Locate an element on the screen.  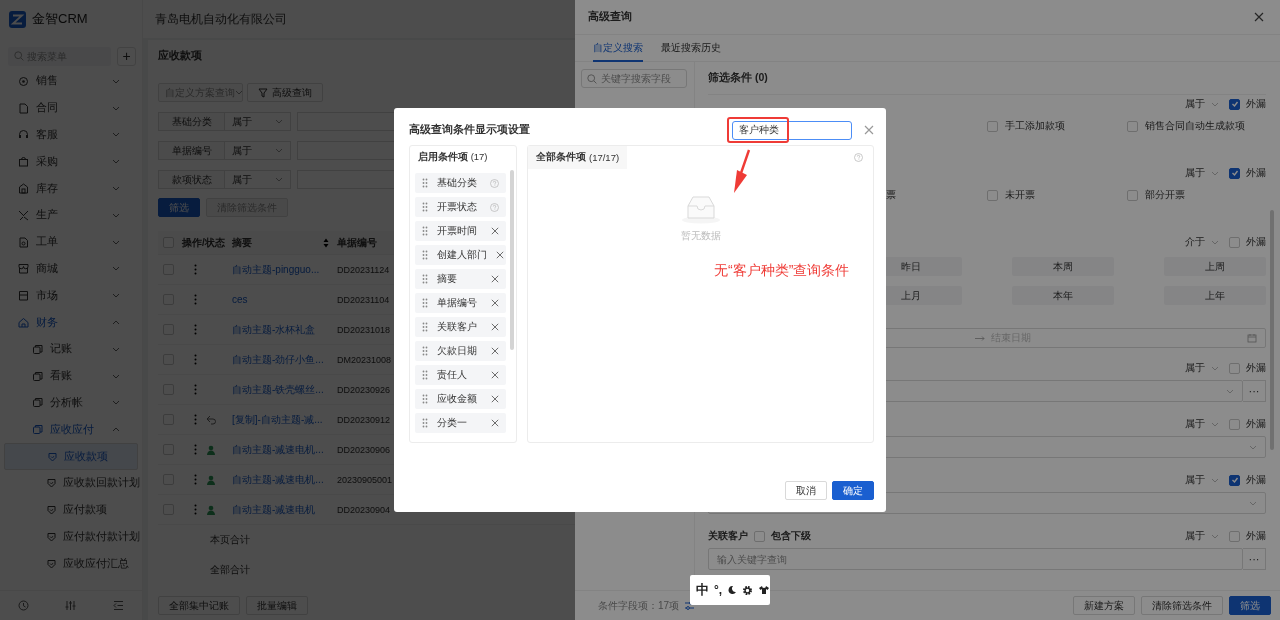
menu-item: 分析帐 is located at coordinates (71, 403).